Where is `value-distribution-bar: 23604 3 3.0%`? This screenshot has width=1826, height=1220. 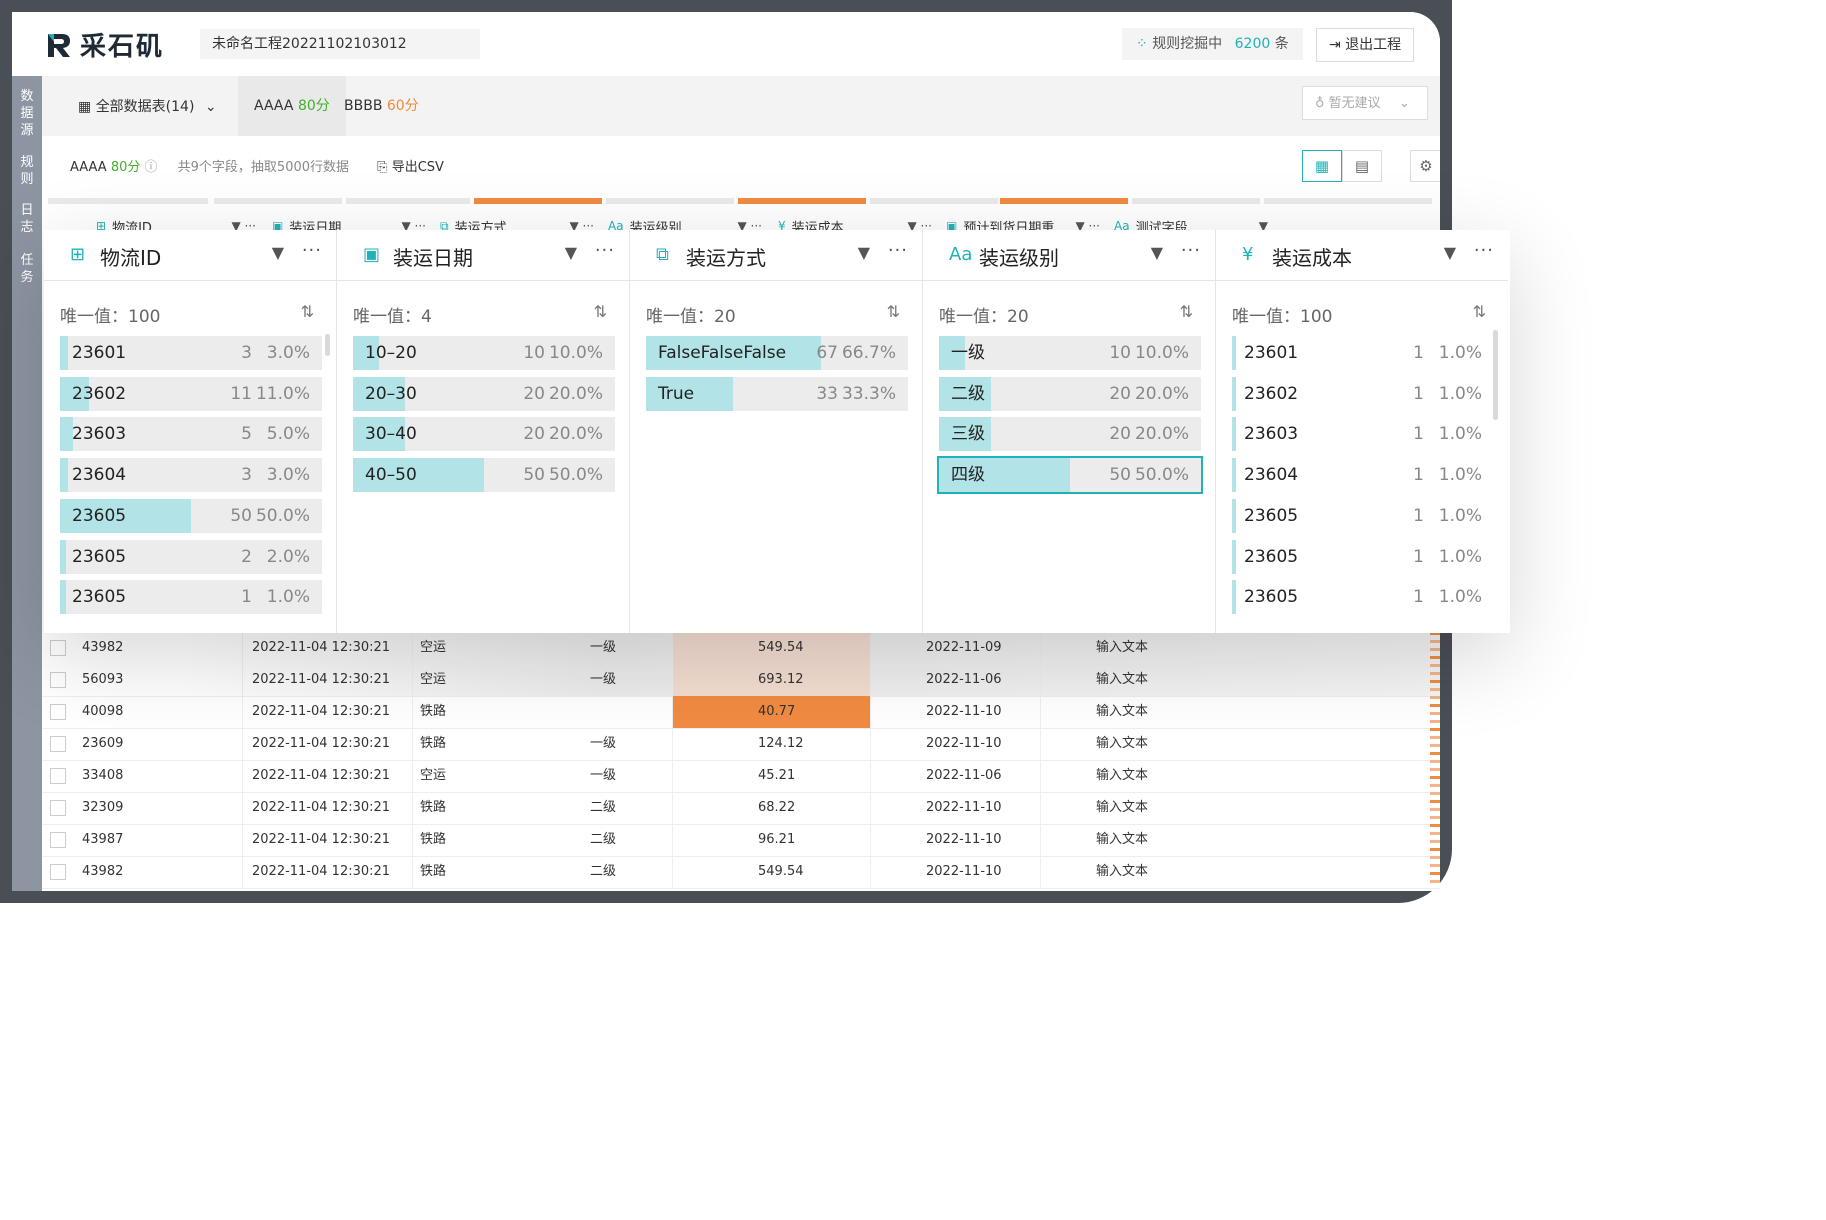 value-distribution-bar: 23604 3 3.0% is located at coordinates (191, 475).